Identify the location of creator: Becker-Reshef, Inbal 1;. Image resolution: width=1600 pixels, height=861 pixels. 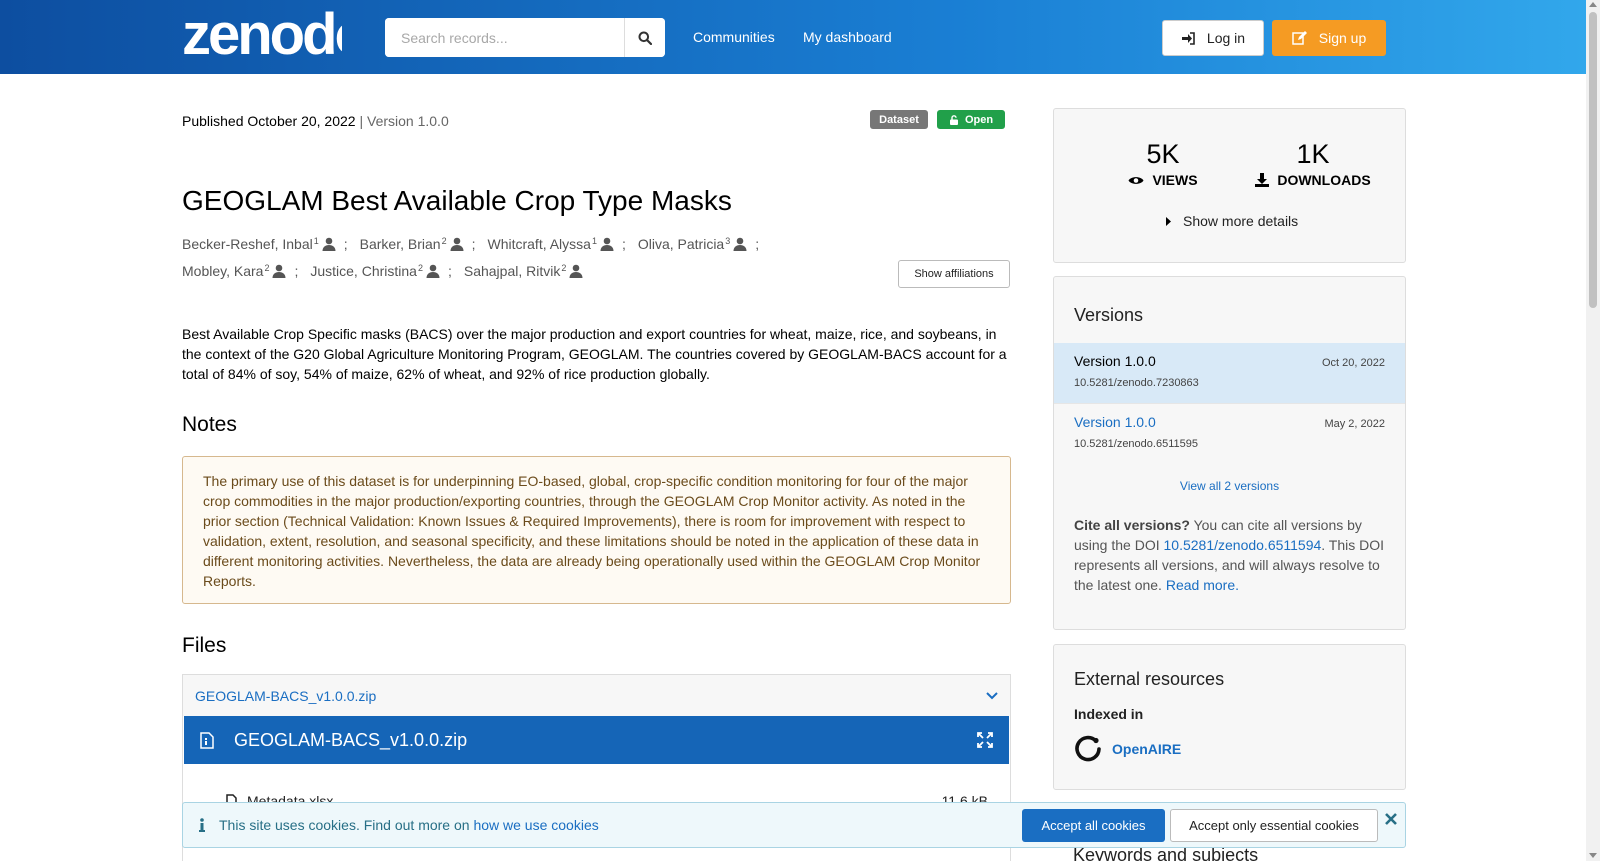
(271, 244).